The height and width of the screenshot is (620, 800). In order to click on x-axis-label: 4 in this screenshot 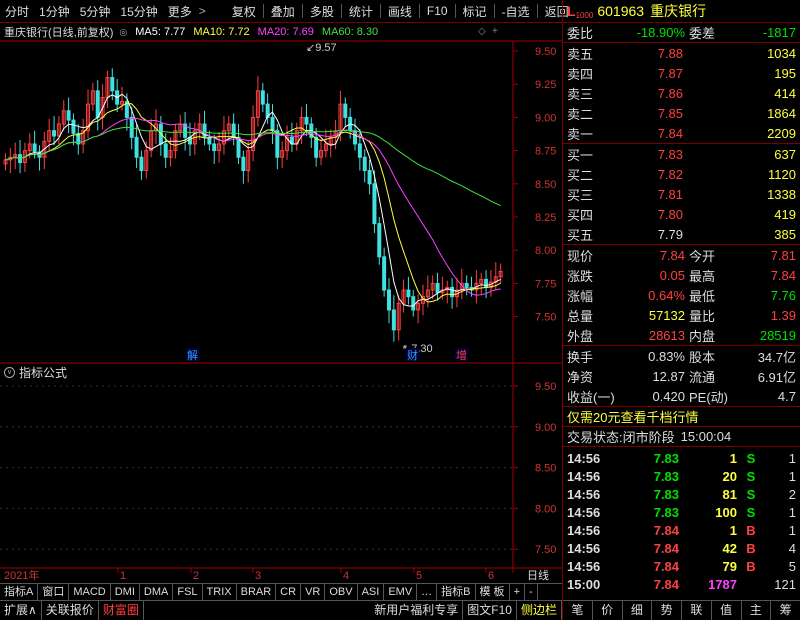, I will do `click(346, 576)`.